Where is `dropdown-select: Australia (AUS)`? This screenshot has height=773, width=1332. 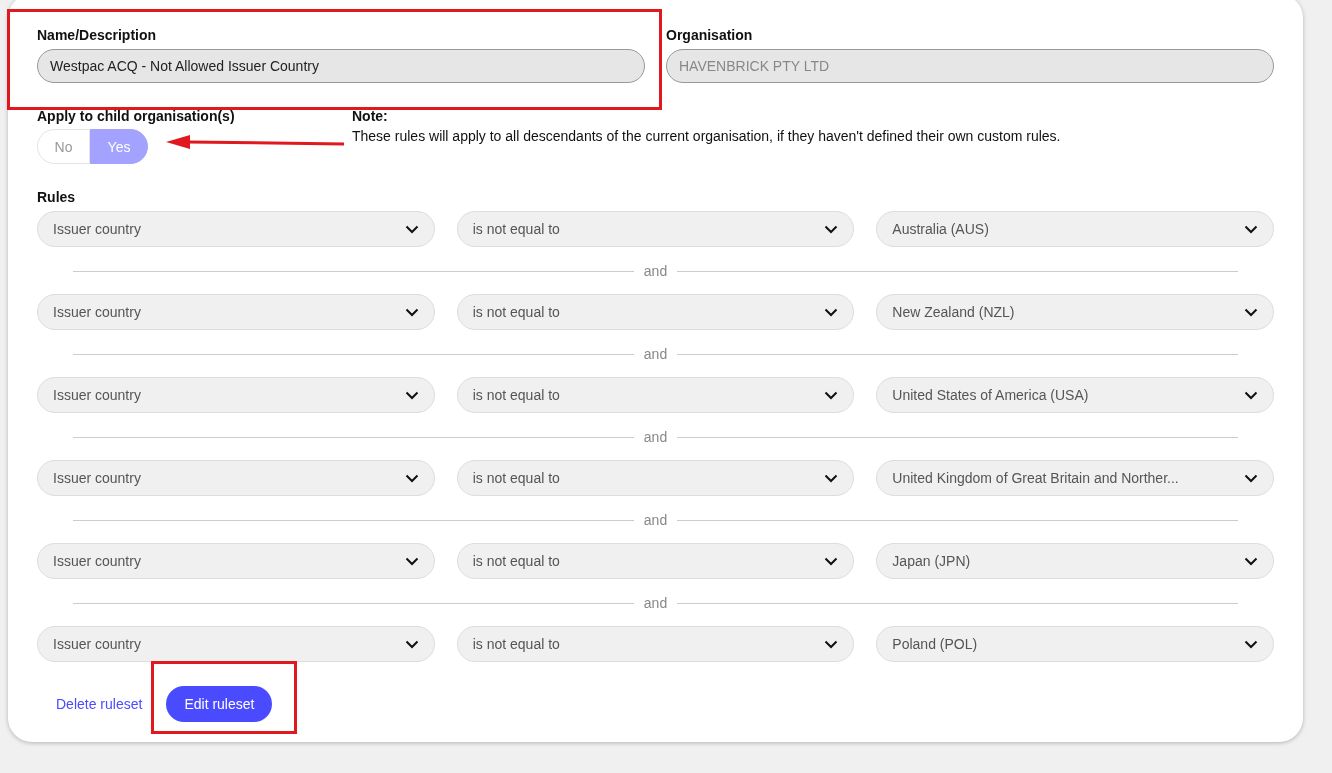 dropdown-select: Australia (AUS) is located at coordinates (1075, 229).